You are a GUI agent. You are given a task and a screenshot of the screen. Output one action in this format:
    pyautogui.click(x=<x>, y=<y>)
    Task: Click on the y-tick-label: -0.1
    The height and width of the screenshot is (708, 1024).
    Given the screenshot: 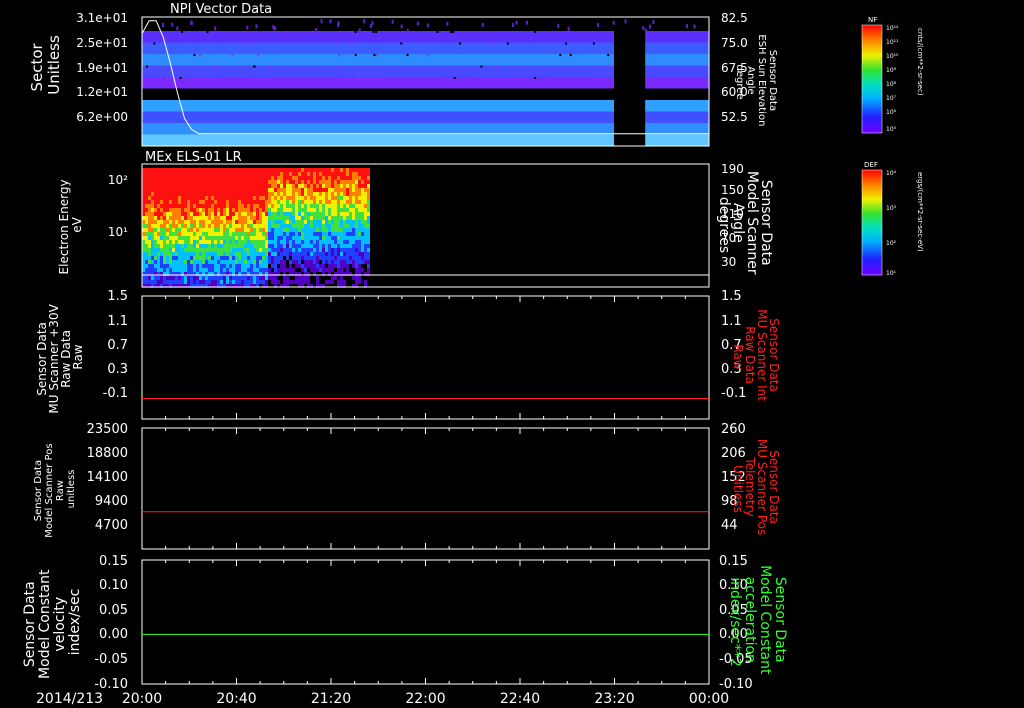 What is the action you would take?
    pyautogui.click(x=733, y=393)
    